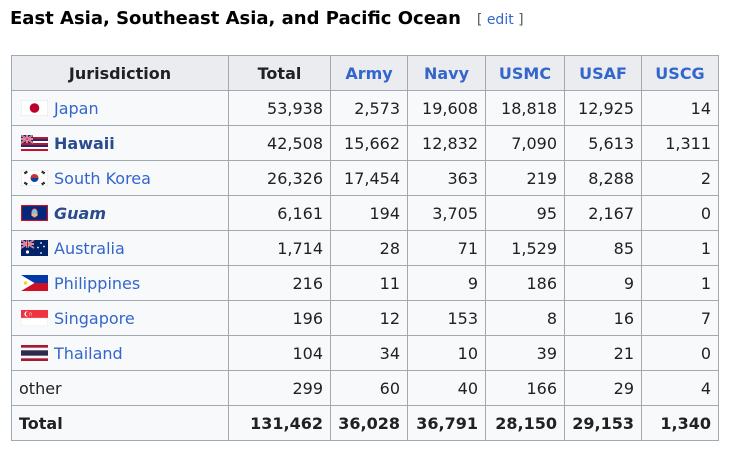  Describe the element at coordinates (279, 178) in the screenshot. I see `value-cell: 26,326` at that location.